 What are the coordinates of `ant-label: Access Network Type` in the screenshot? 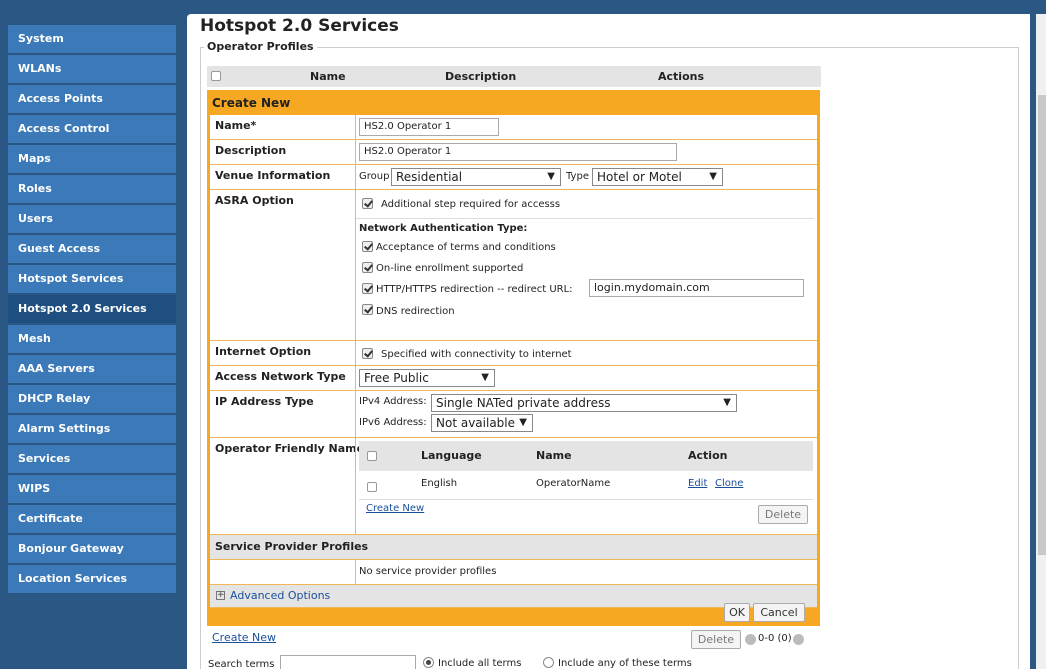 It's located at (280, 376).